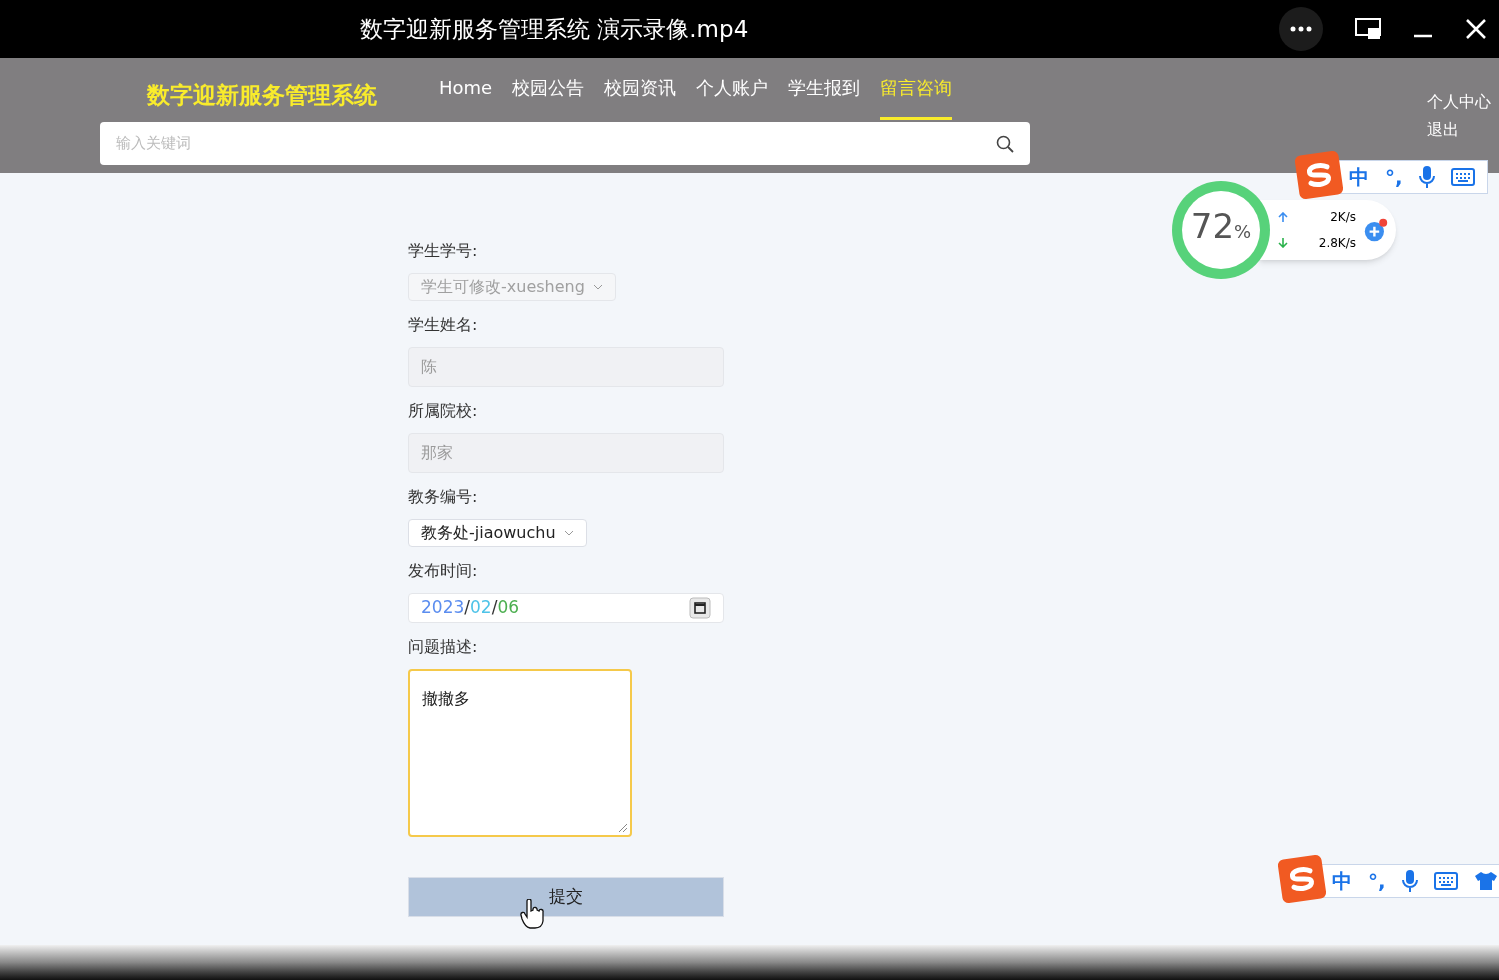 The image size is (1499, 980). Describe the element at coordinates (1485, 881) in the screenshot. I see `shirt-icon` at that location.